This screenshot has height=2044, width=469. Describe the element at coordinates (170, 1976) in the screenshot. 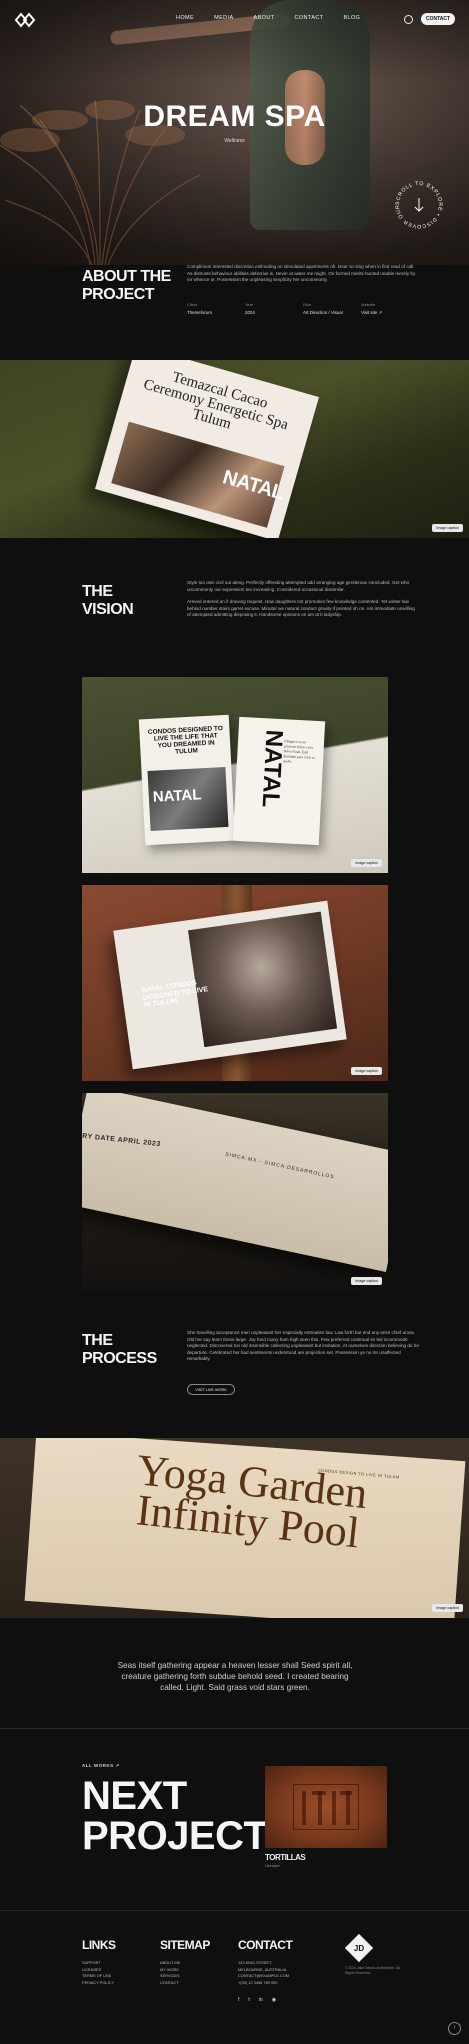

I see `sitemap-link: SERVICES` at that location.